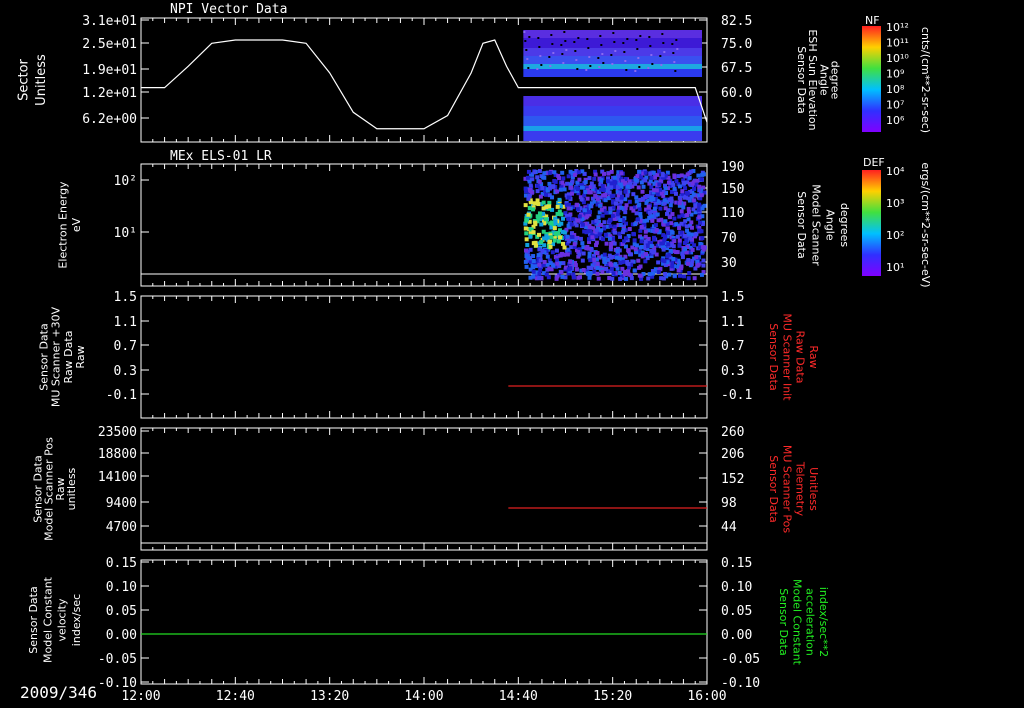 The height and width of the screenshot is (708, 1024). Describe the element at coordinates (33, 619) in the screenshot. I see `y-axis-label: Sensor Data` at that location.